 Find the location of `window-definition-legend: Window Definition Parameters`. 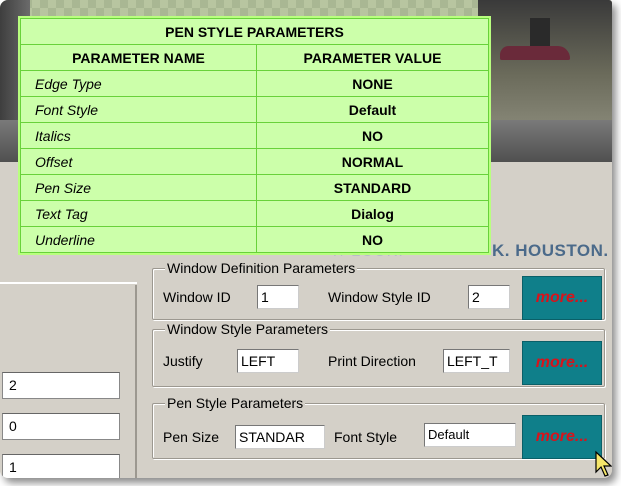

window-definition-legend: Window Definition Parameters is located at coordinates (261, 268).